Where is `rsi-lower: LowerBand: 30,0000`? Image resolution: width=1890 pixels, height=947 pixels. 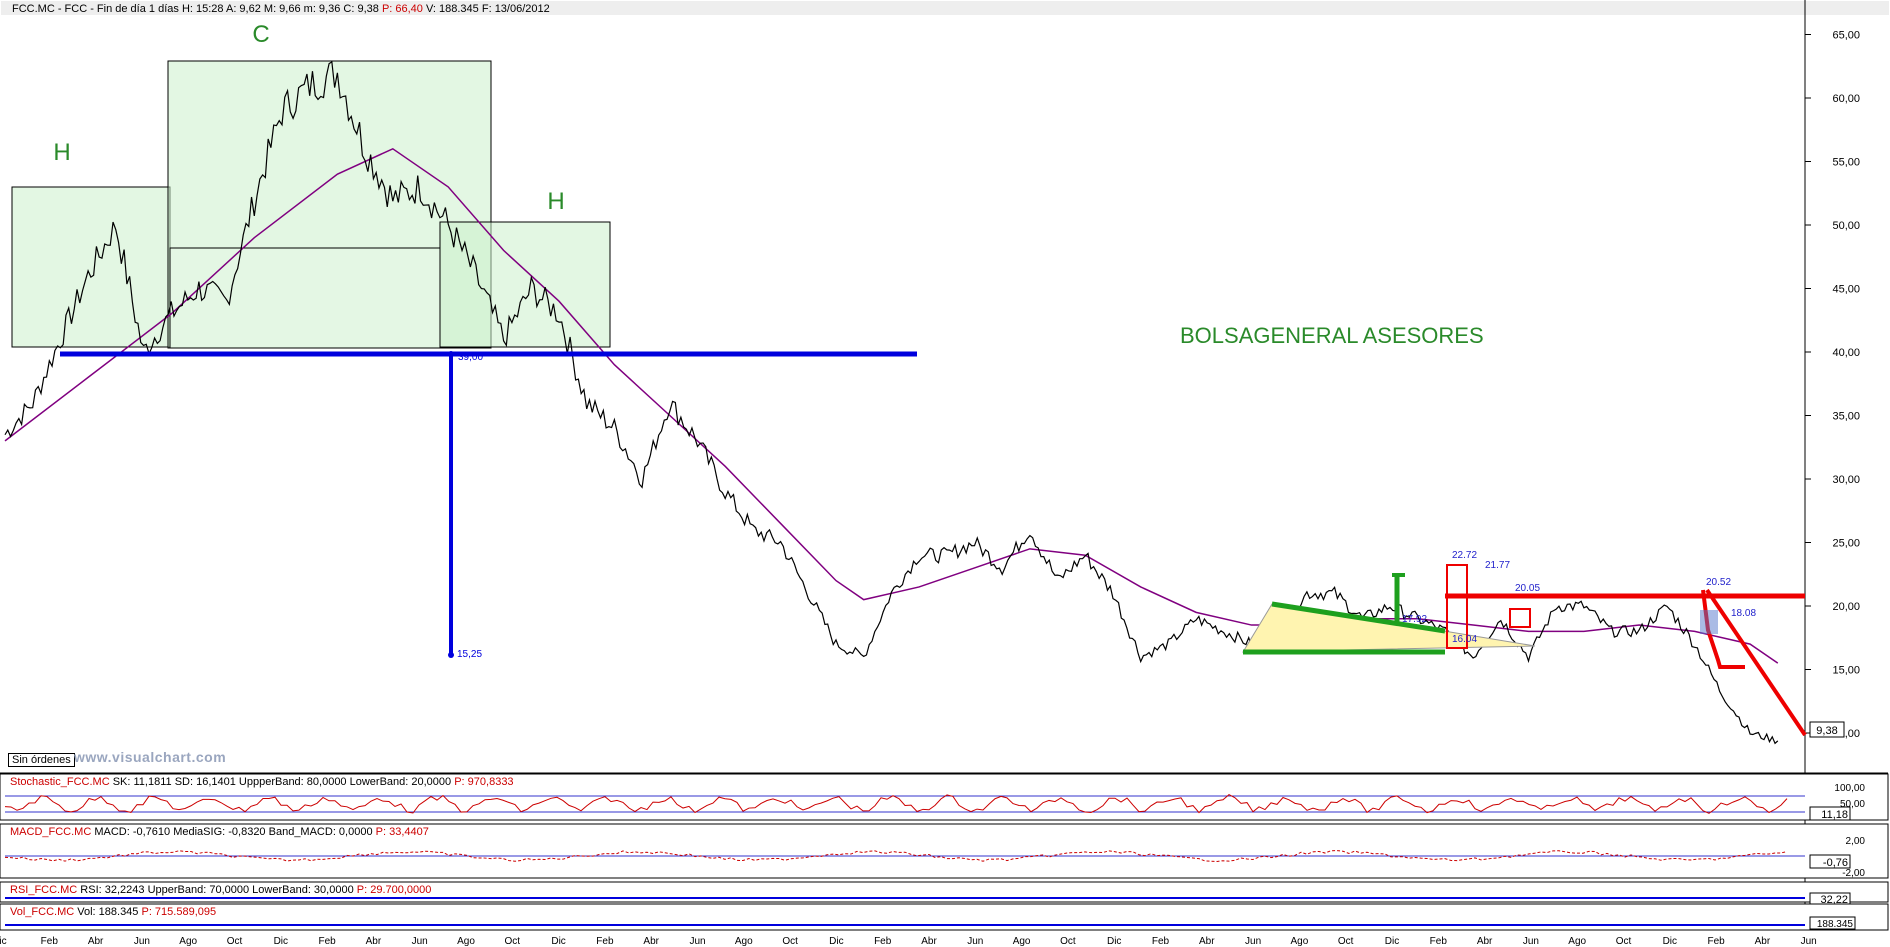 rsi-lower: LowerBand: 30,0000 is located at coordinates (303, 890).